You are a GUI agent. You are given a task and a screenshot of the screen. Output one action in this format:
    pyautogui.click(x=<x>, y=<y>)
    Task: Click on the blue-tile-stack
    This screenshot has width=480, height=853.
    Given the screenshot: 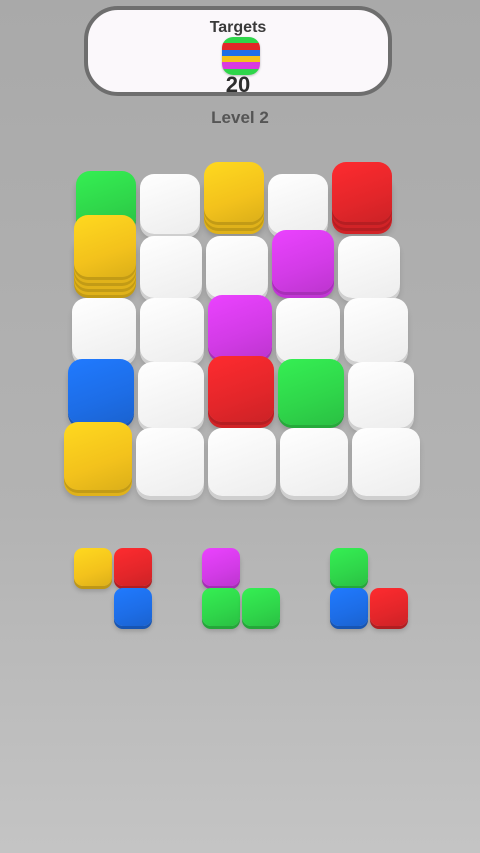 What is the action you would take?
    pyautogui.click(x=101, y=392)
    